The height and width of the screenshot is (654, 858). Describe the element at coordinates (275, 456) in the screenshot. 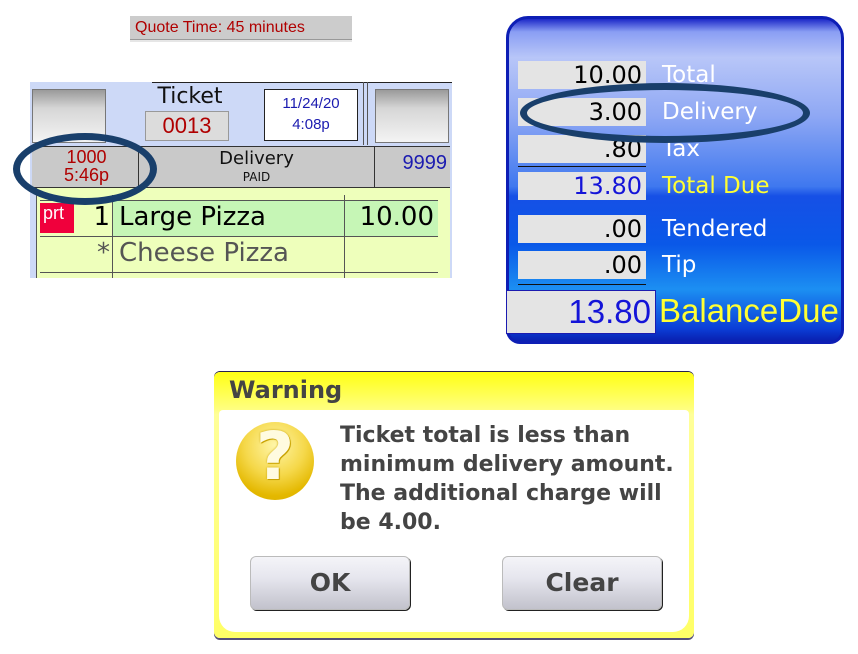

I see `question-icon-glyph: ?` at that location.